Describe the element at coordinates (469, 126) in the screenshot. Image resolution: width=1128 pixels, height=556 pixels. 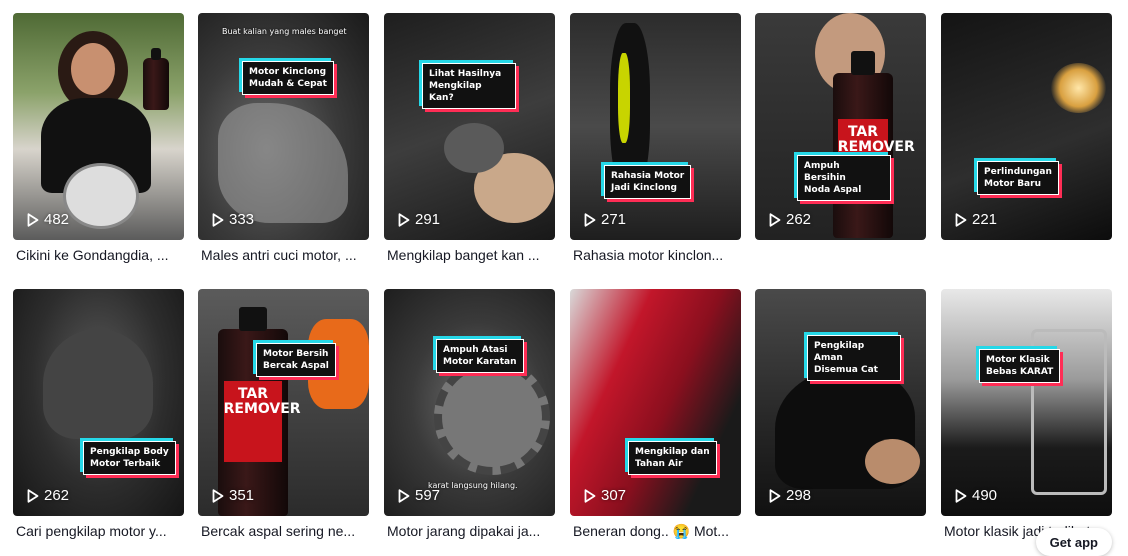
I see `video-thumbnail: Lihat Hasilnya Mengkilap Kan? 291` at that location.